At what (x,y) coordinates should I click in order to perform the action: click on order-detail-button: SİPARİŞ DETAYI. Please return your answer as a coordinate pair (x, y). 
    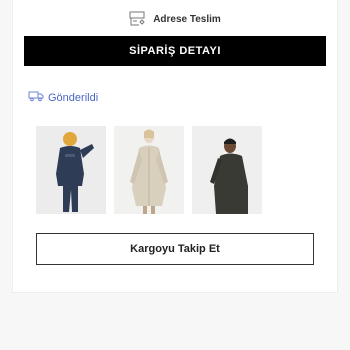
    Looking at the image, I should click on (175, 51).